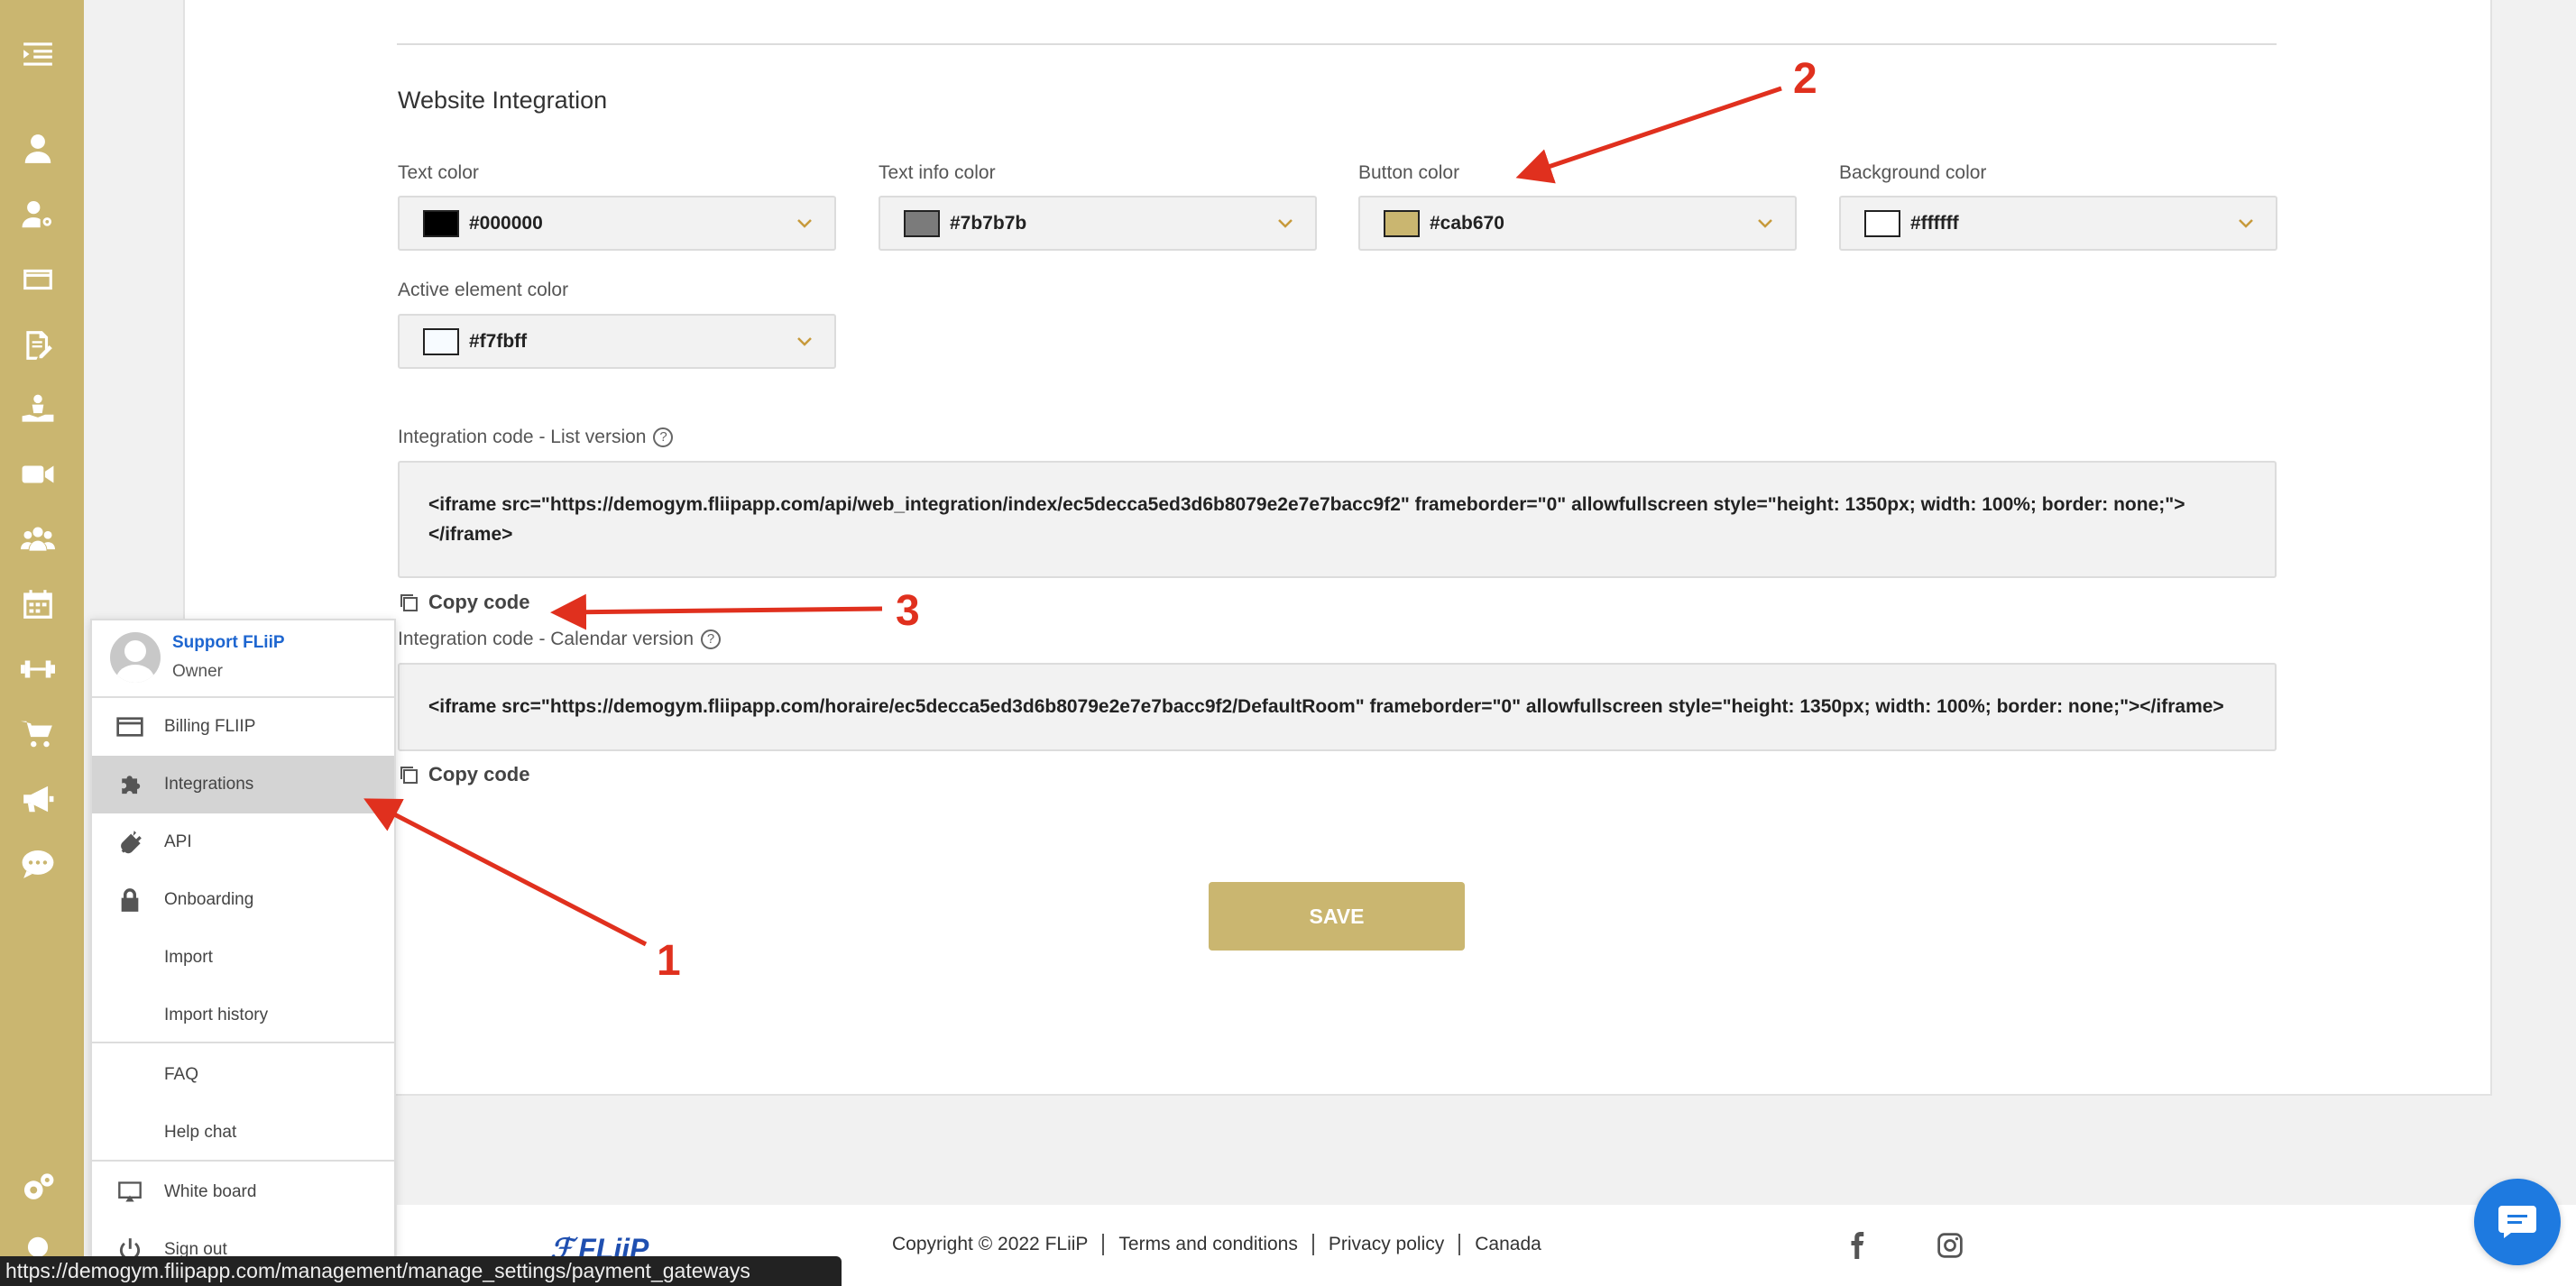 The image size is (2576, 1286). I want to click on dumbbell-icon, so click(38, 669).